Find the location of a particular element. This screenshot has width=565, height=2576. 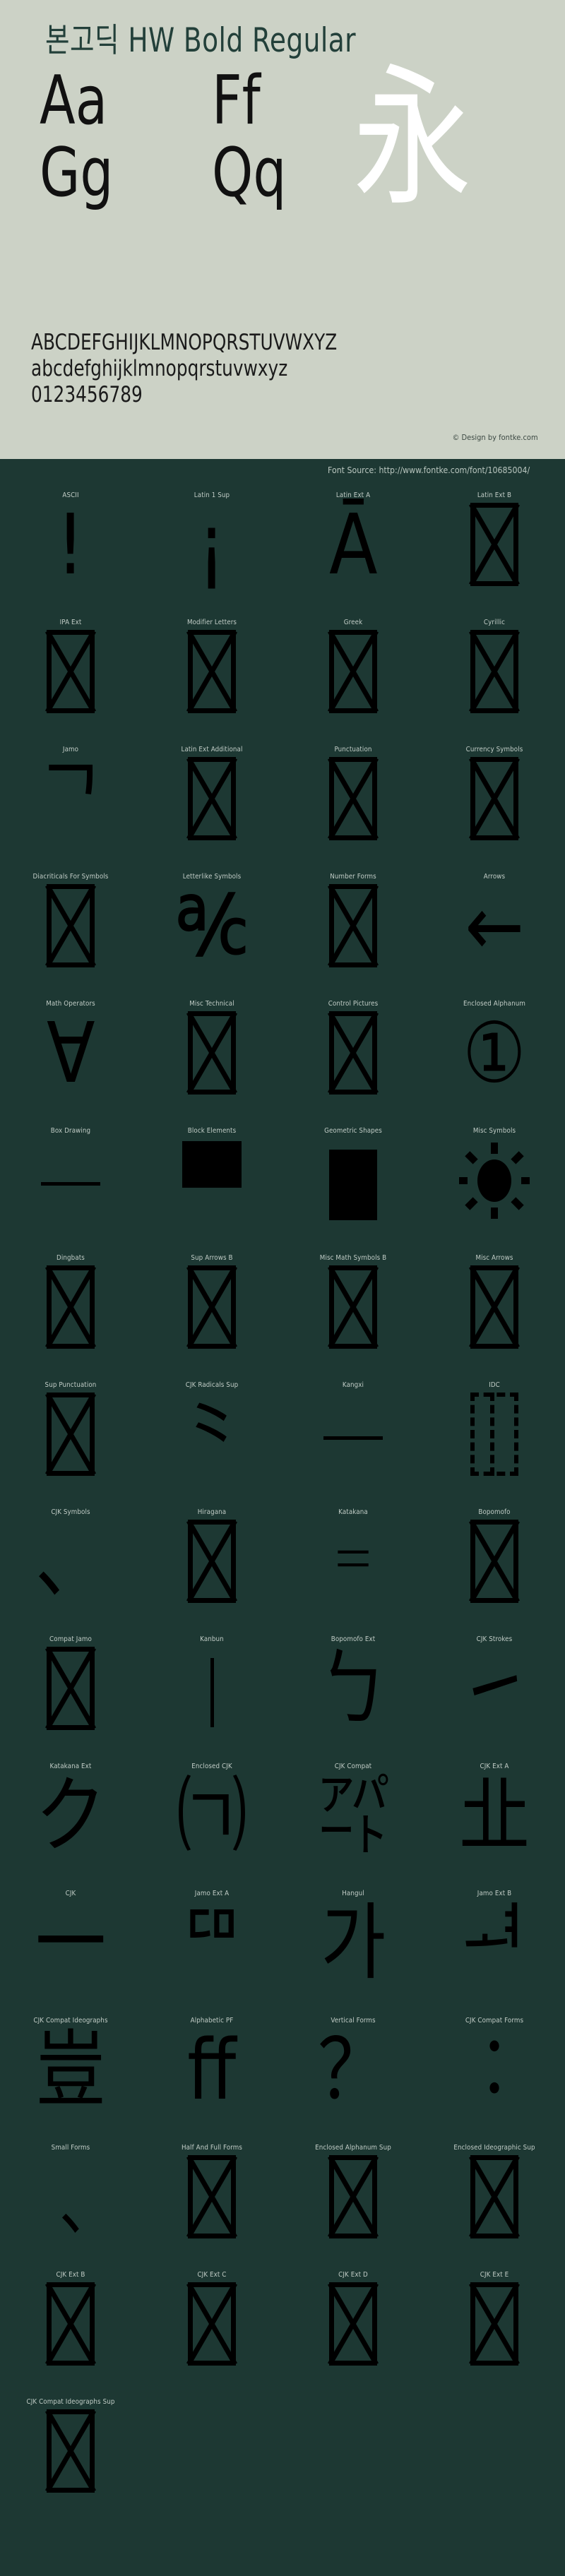

unicode-block-cell: Latin Ext Additional is located at coordinates (211, 802).